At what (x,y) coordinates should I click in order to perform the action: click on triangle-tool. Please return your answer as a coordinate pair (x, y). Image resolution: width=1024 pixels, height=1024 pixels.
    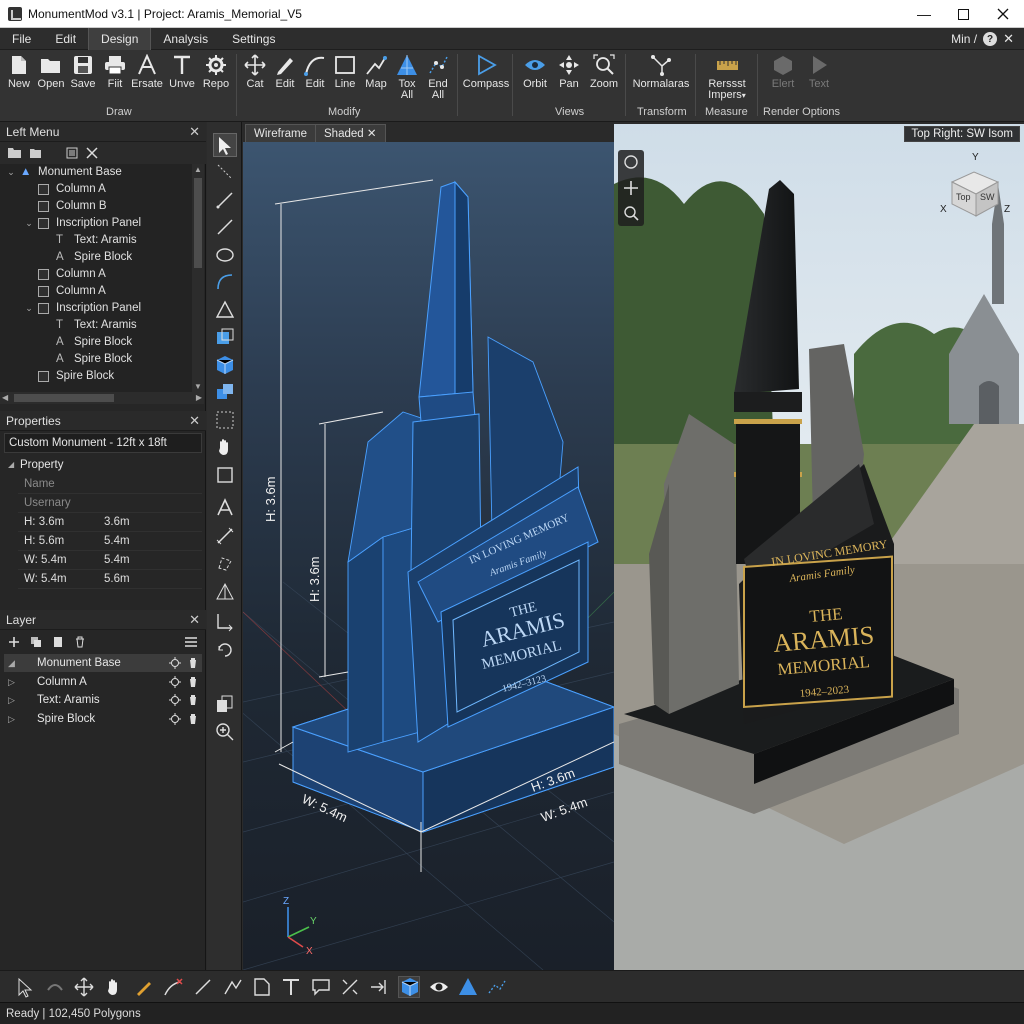
    Looking at the image, I should click on (225, 310).